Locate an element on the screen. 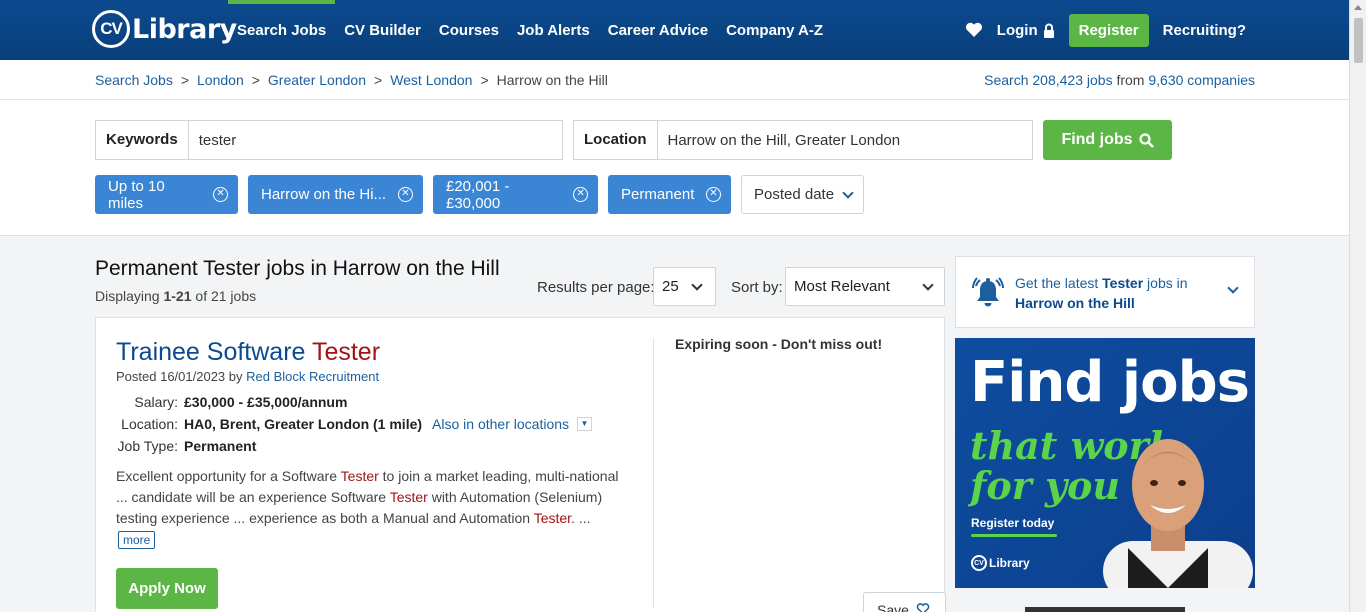  nav-cv-builder: CV Builder is located at coordinates (382, 30).